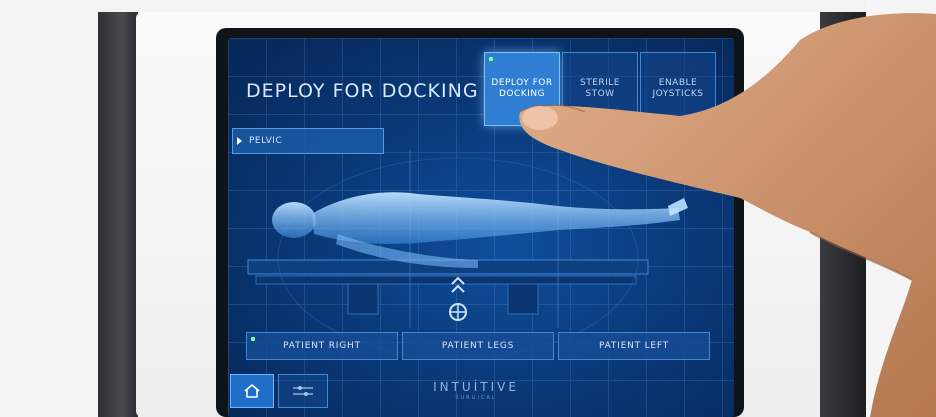 The image size is (936, 417). I want to click on deploy-for-docking-label: DEPLOY FOR DOCKING, so click(522, 88).